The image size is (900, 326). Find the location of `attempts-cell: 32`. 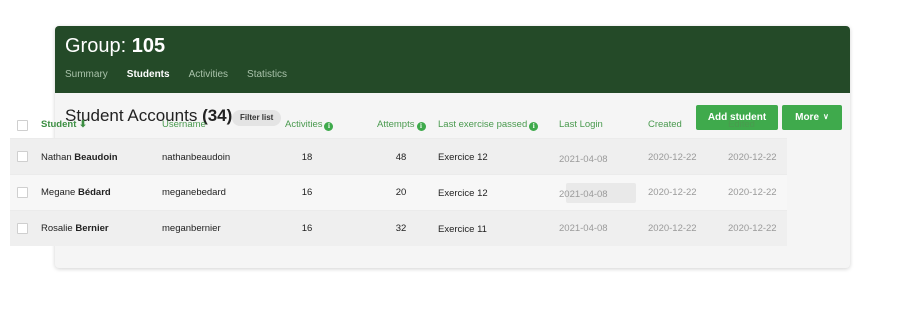

attempts-cell: 32 is located at coordinates (401, 228).